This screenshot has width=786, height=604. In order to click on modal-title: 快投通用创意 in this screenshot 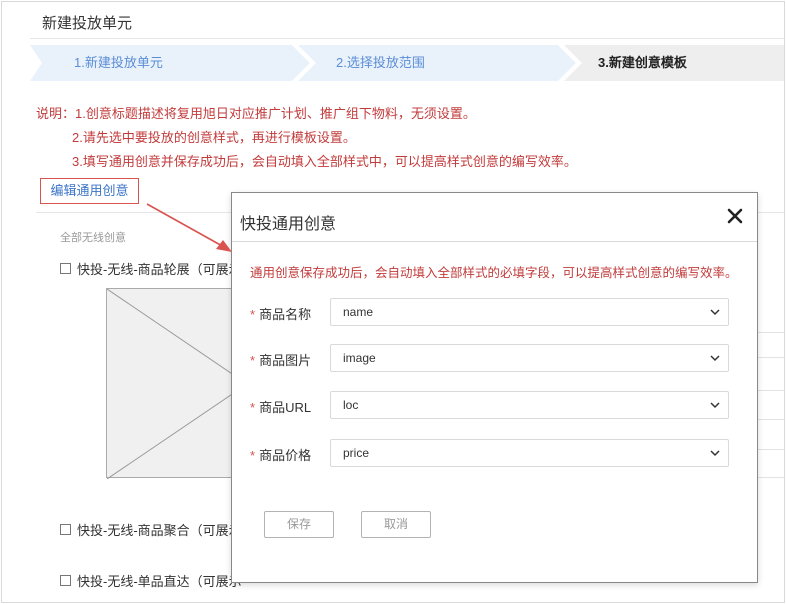, I will do `click(288, 224)`.